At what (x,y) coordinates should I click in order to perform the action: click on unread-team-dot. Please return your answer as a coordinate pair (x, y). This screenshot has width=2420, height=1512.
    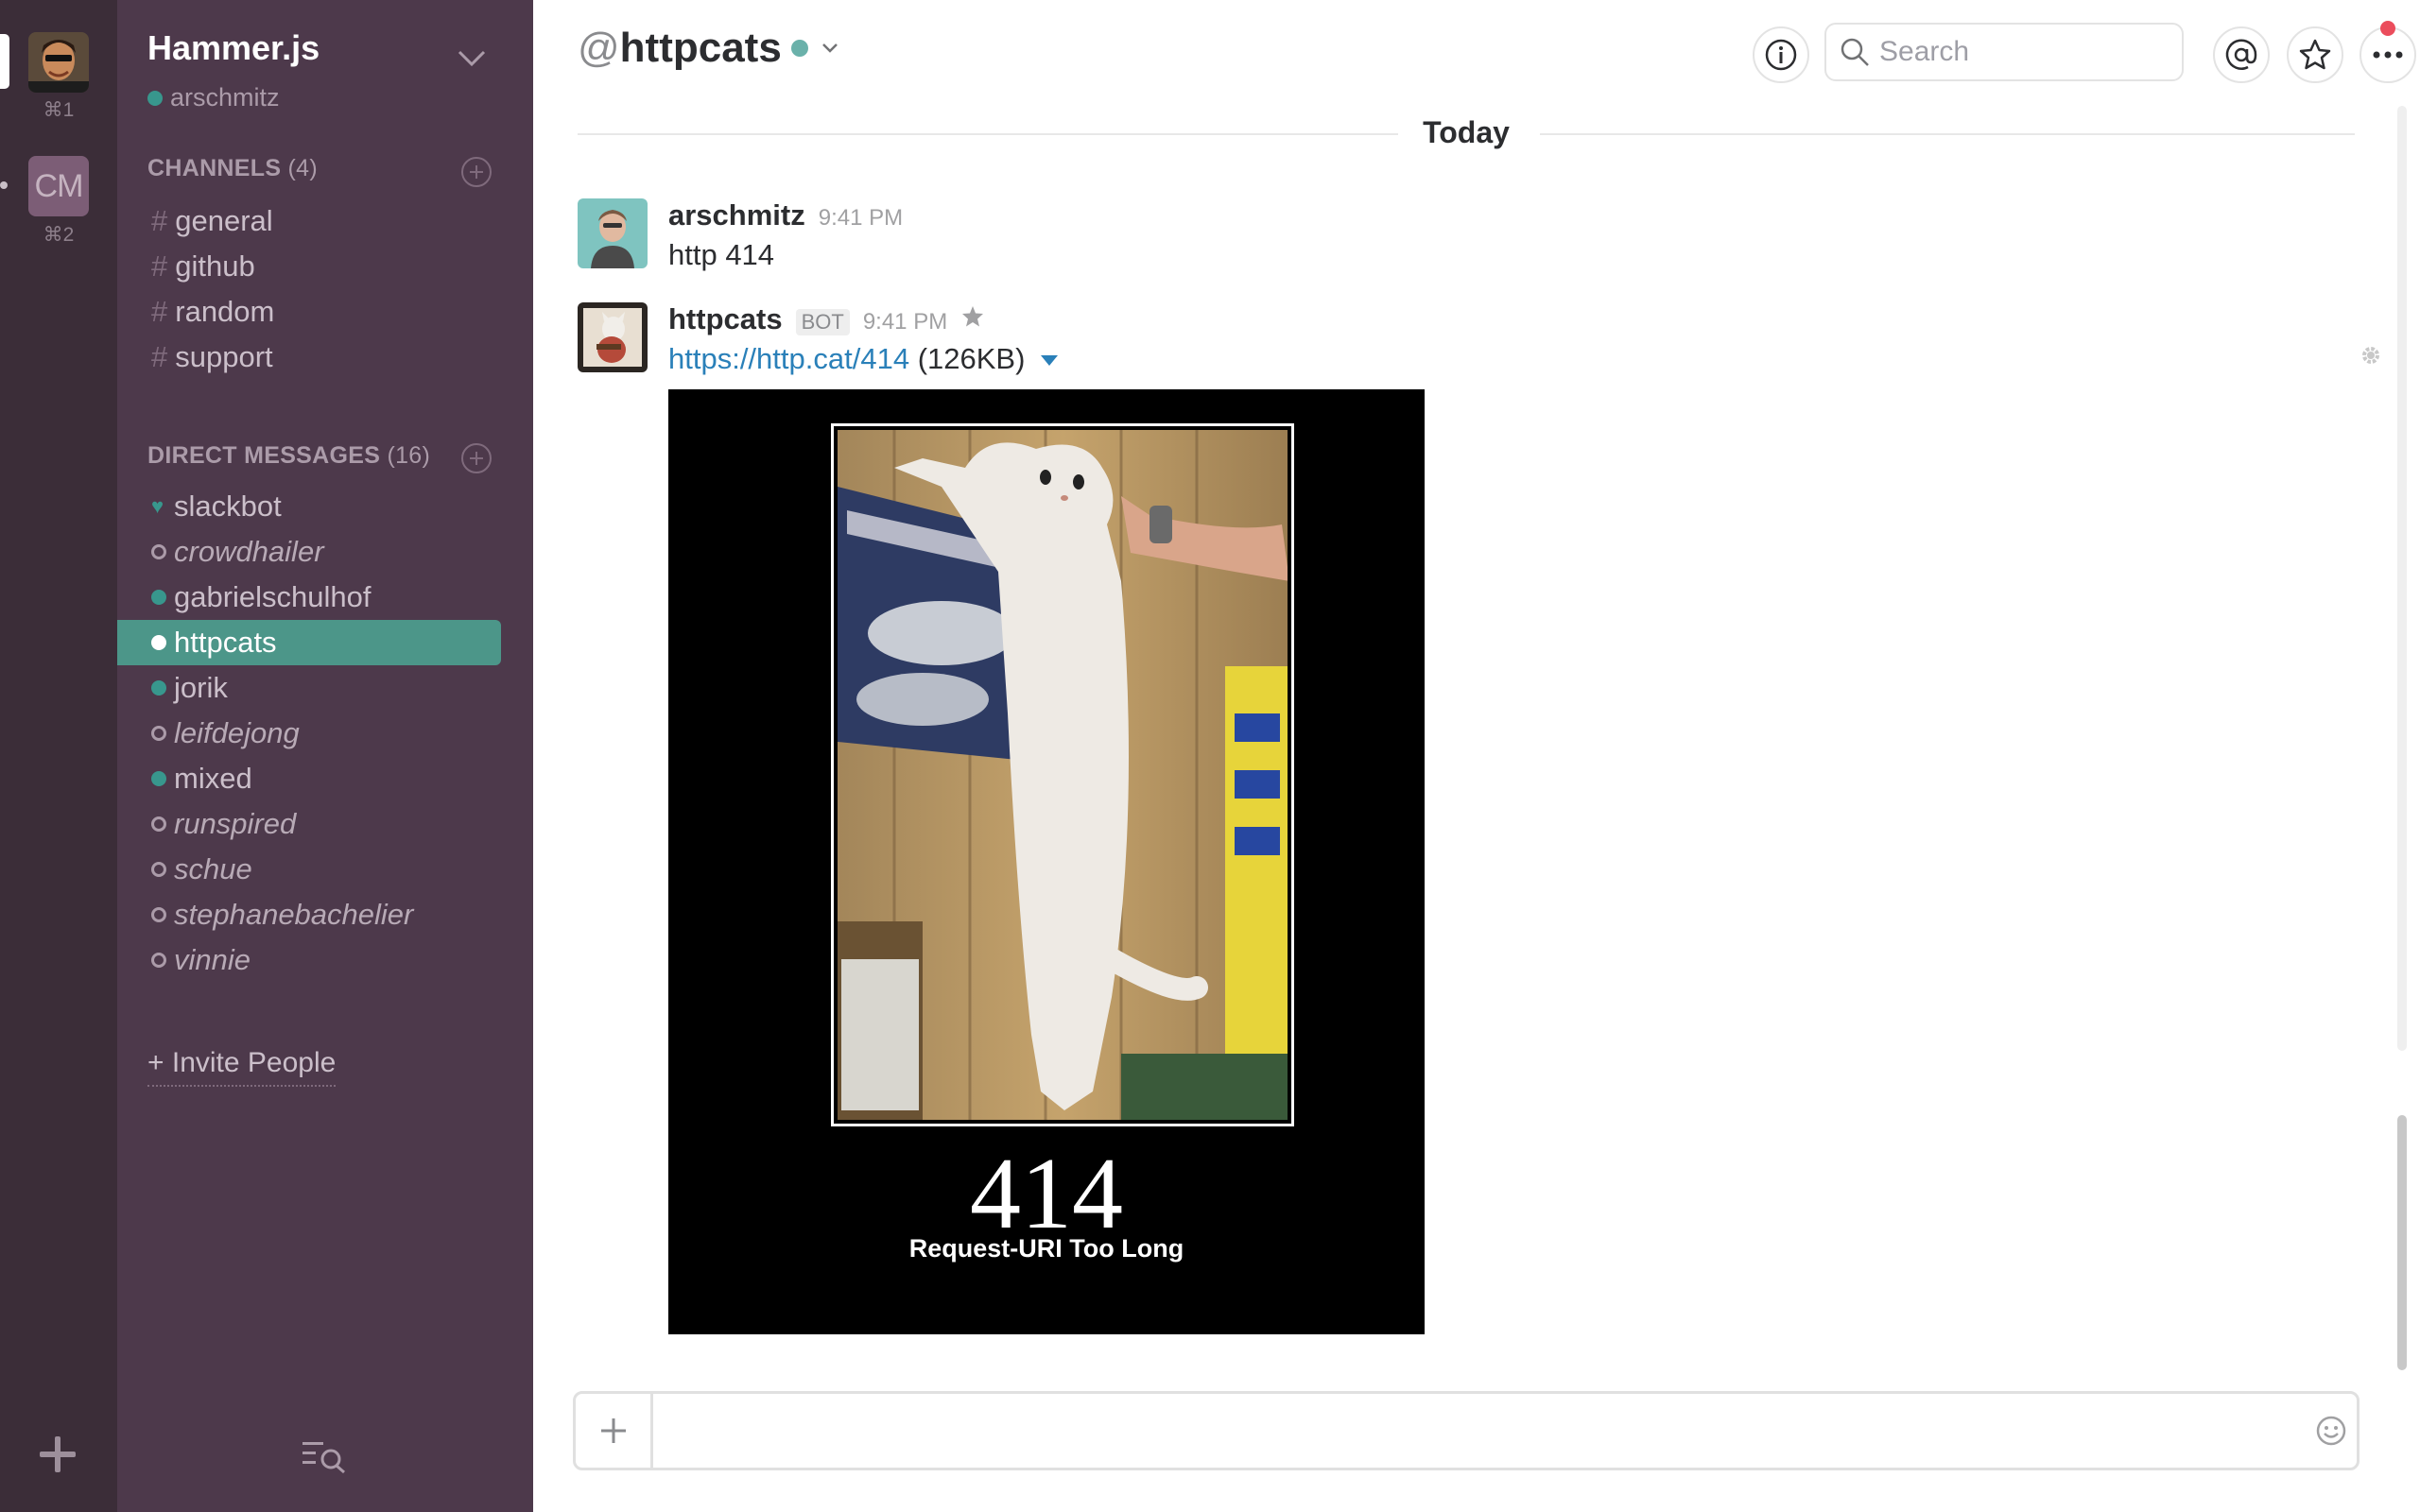
    Looking at the image, I should click on (4, 185).